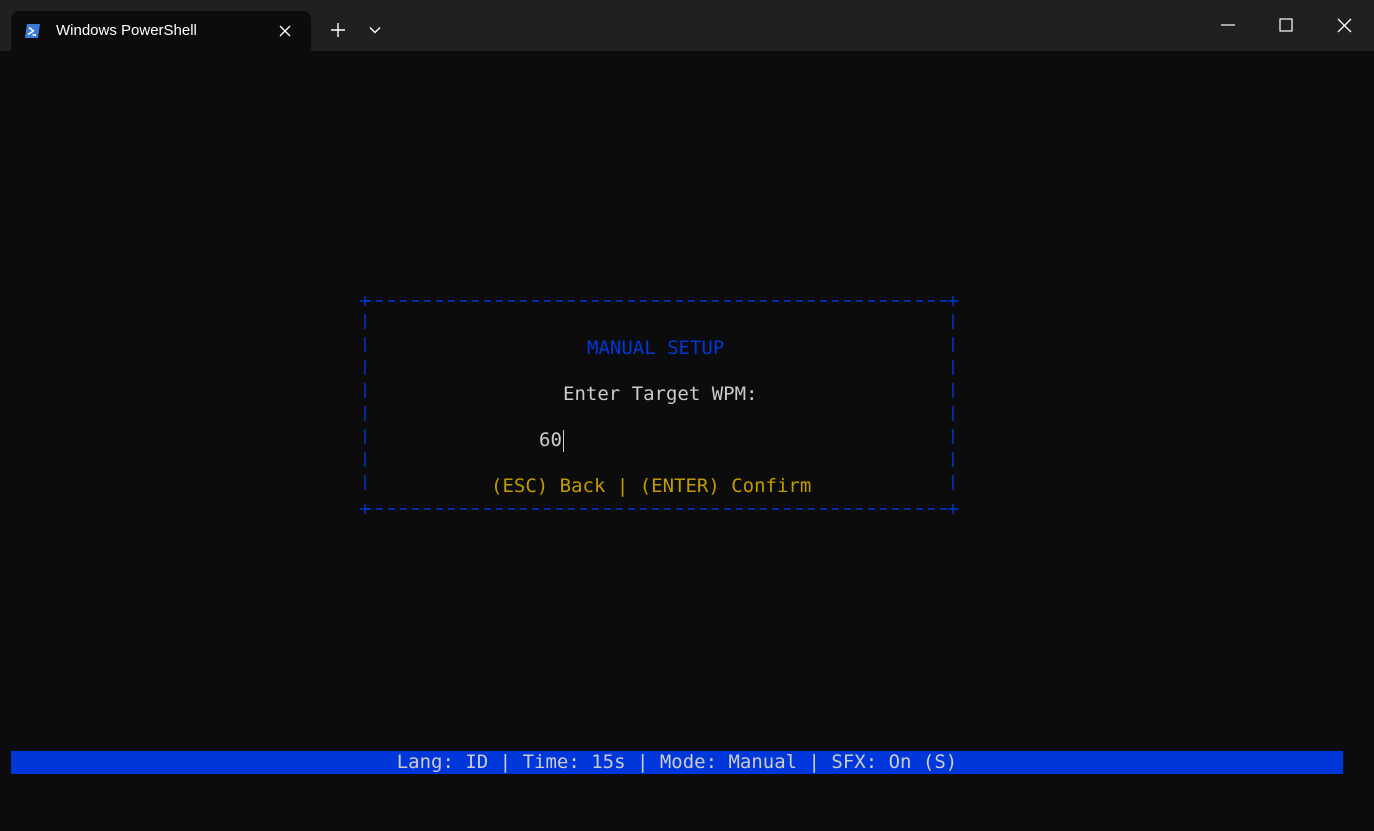  I want to click on wpm-input-value: 60, so click(550, 440).